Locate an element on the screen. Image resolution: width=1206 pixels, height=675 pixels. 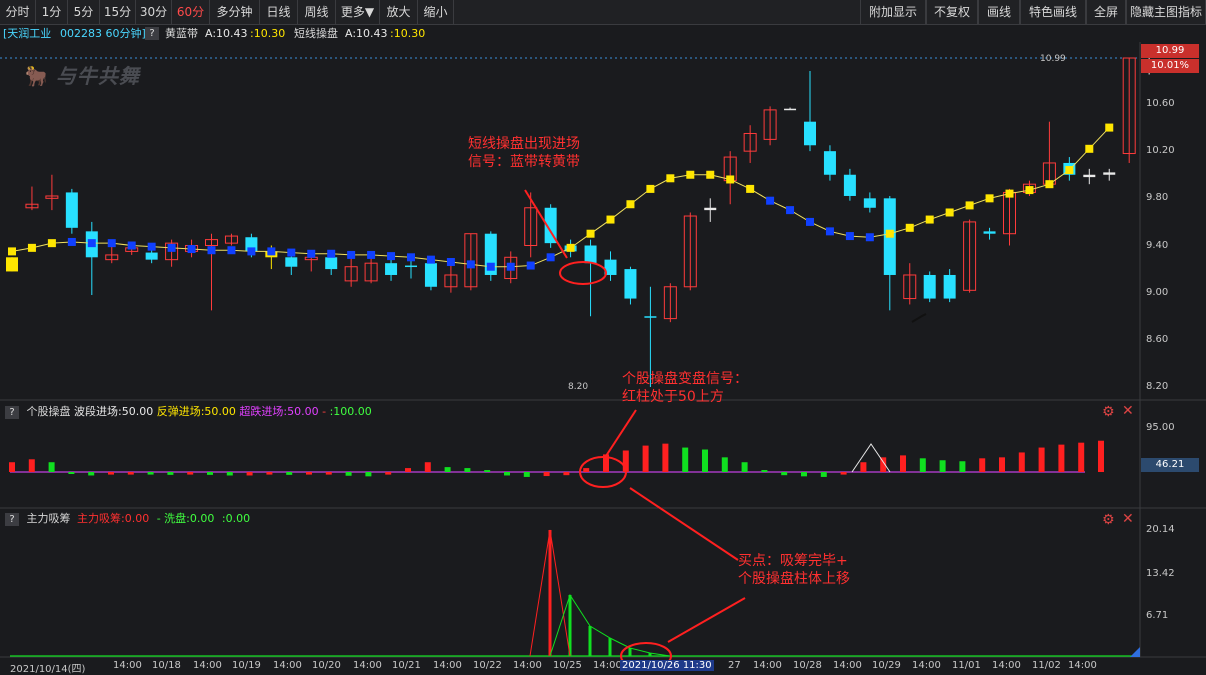
price-tick-3: 9.40 is located at coordinates (1157, 245).